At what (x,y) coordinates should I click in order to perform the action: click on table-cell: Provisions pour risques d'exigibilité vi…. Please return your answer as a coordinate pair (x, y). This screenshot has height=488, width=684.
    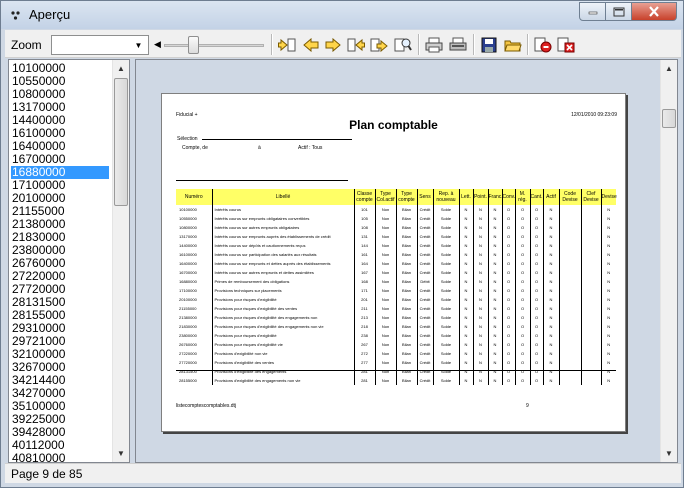
    Looking at the image, I should click on (282, 344).